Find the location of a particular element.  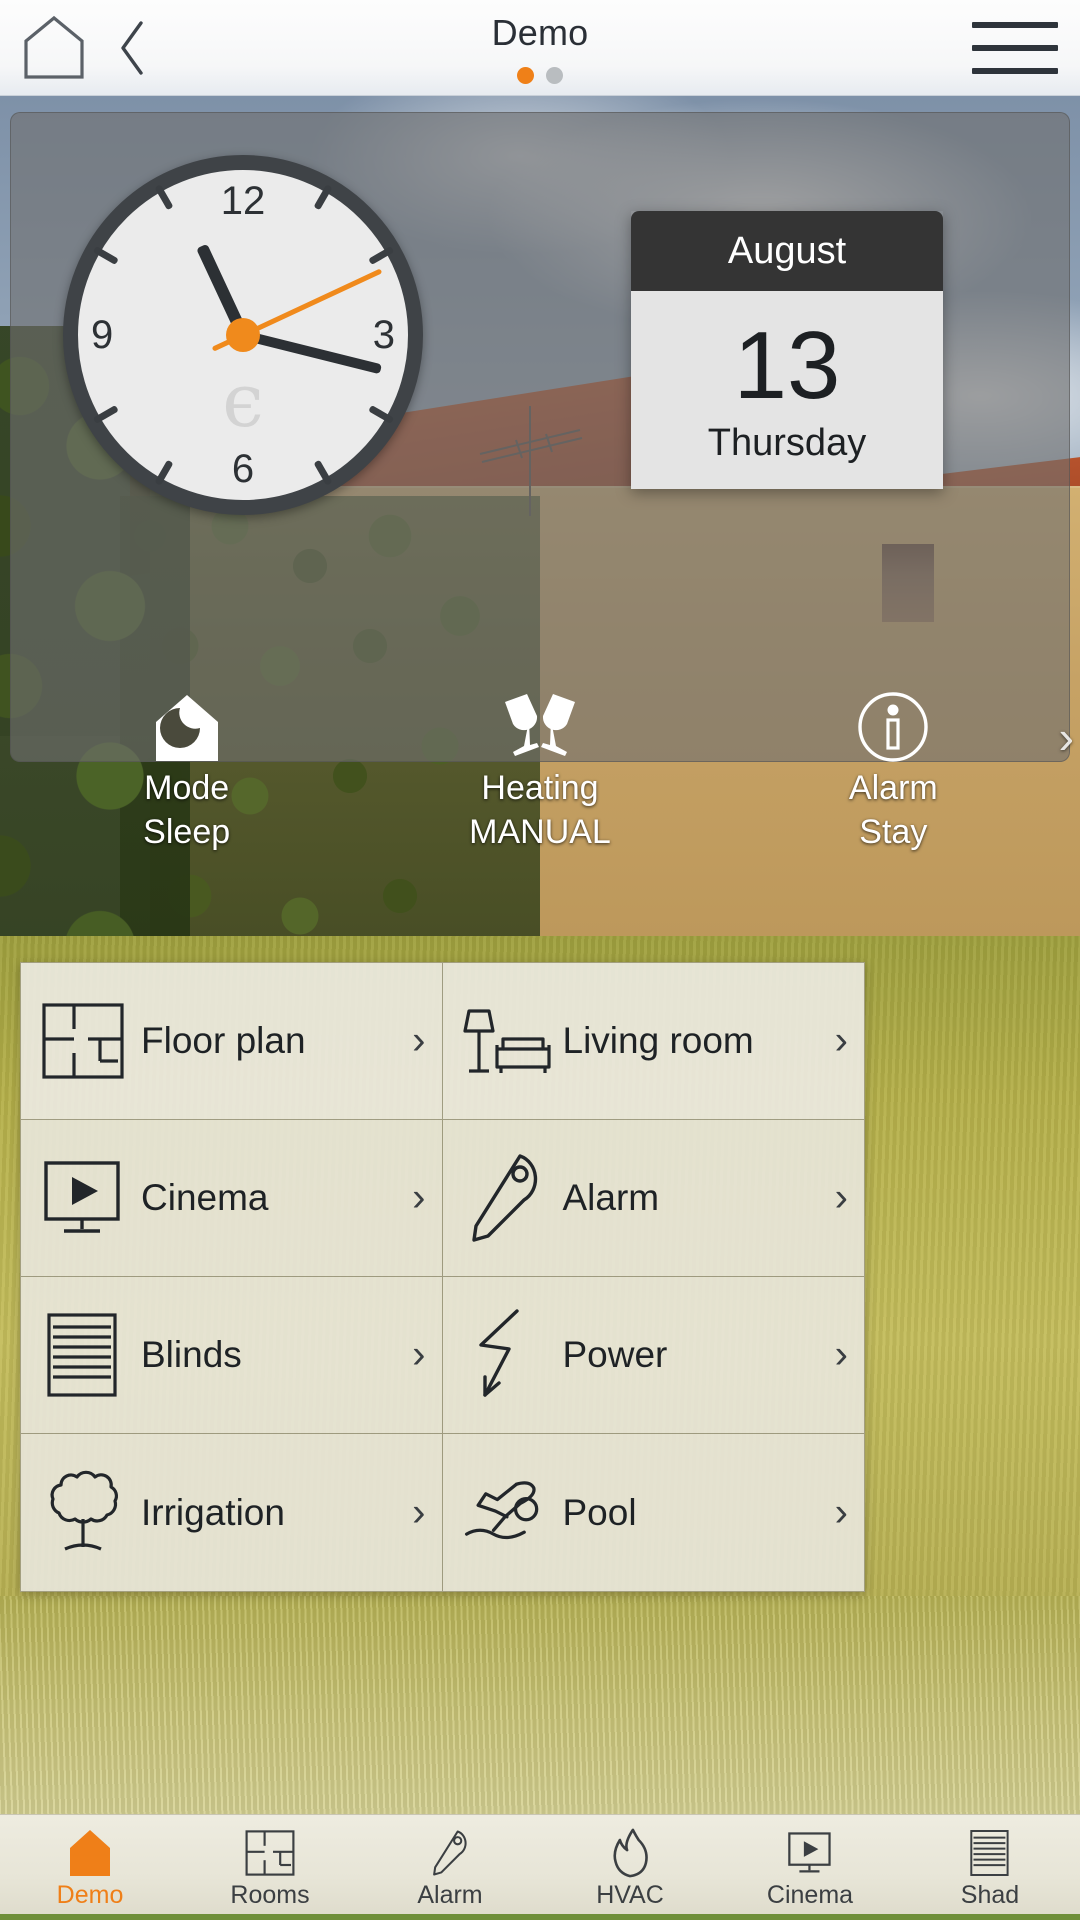

menu-item-floor-plan: Floor plan › is located at coordinates (232, 1041).